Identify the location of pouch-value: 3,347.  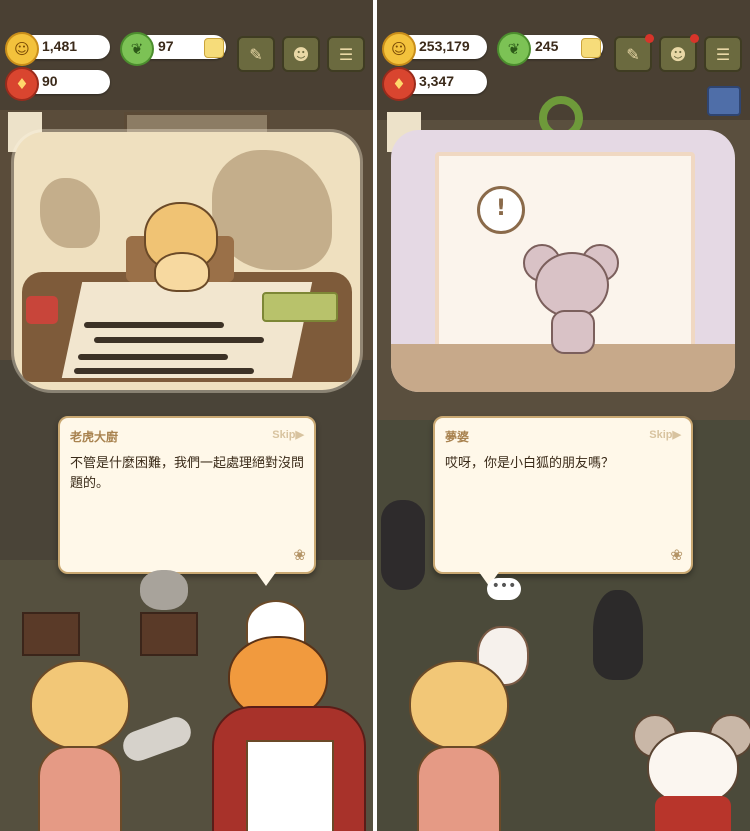
(437, 81).